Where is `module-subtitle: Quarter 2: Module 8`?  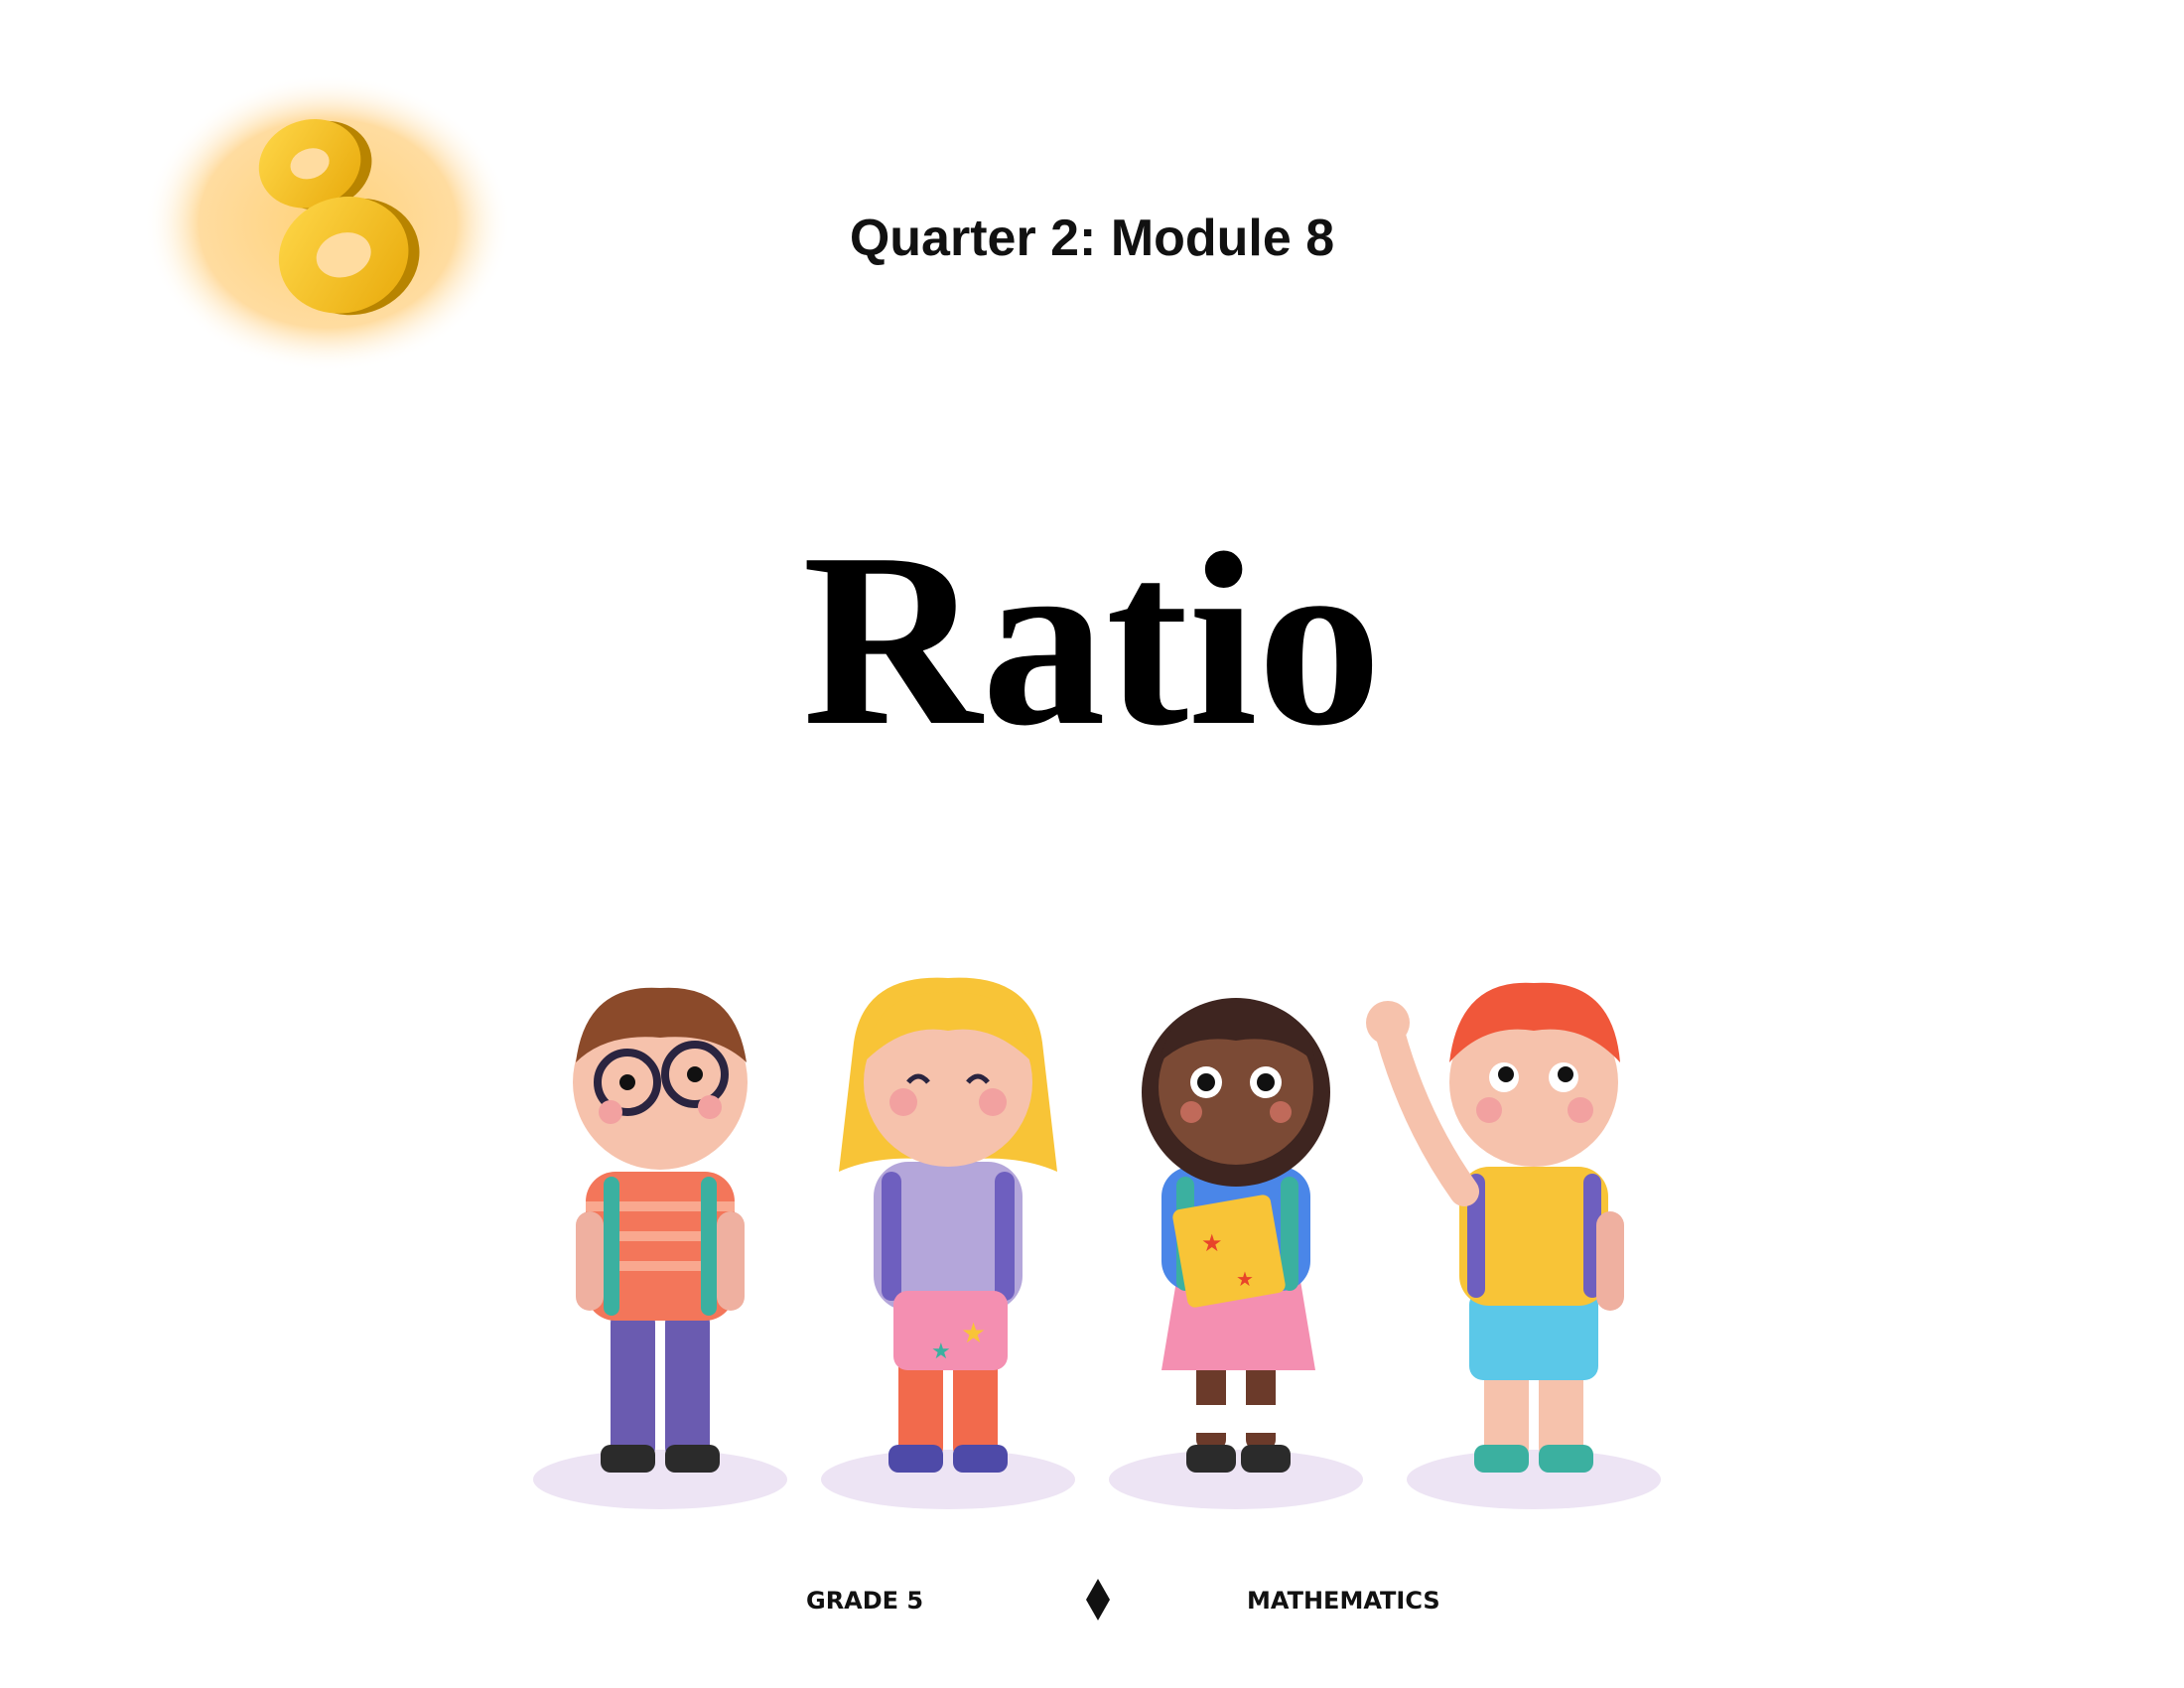
module-subtitle: Quarter 2: Module 8 is located at coordinates (1092, 238).